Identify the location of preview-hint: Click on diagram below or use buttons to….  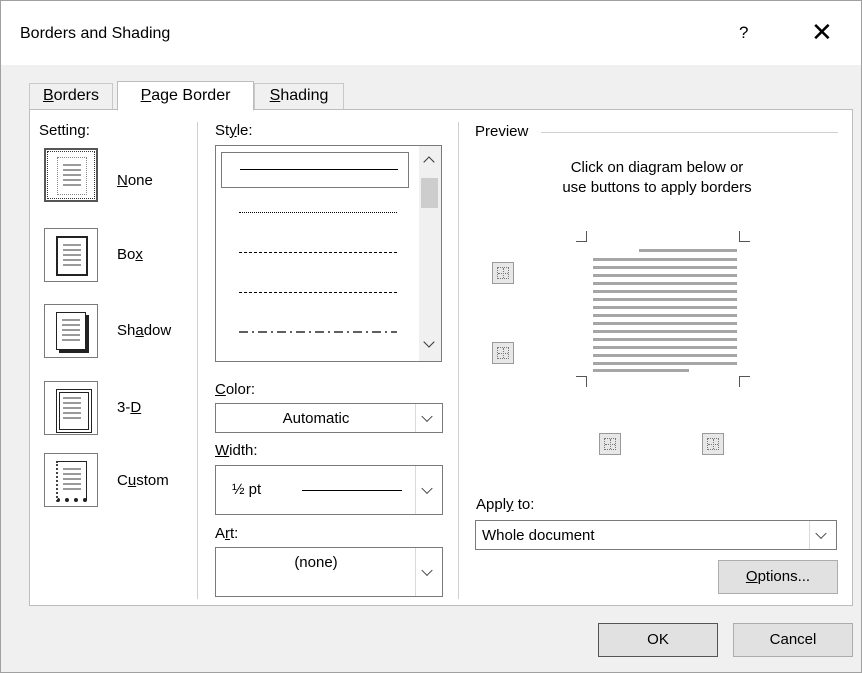
(657, 177).